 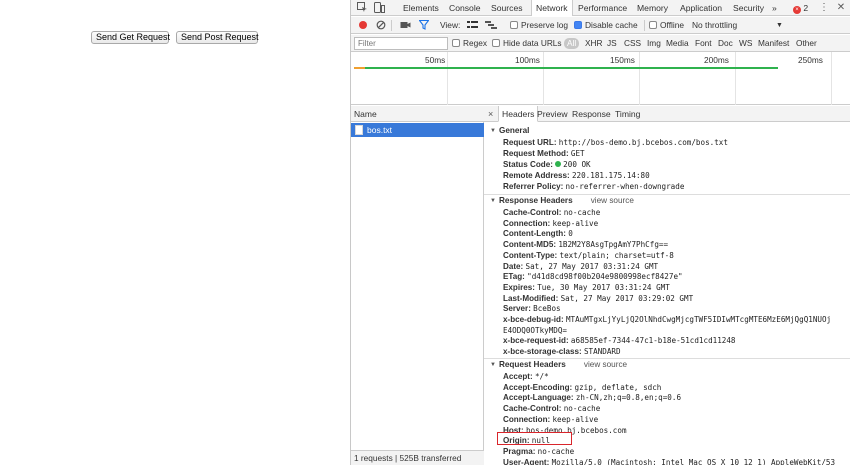 I want to click on header-value: no-referrer-when-downgrade, so click(x=625, y=186).